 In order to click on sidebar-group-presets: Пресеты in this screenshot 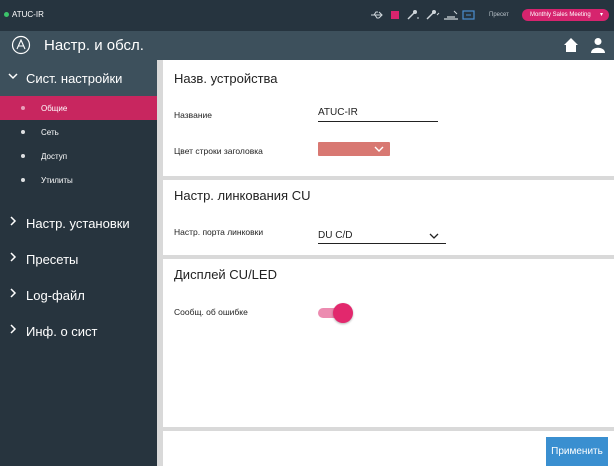, I will do `click(78, 259)`.